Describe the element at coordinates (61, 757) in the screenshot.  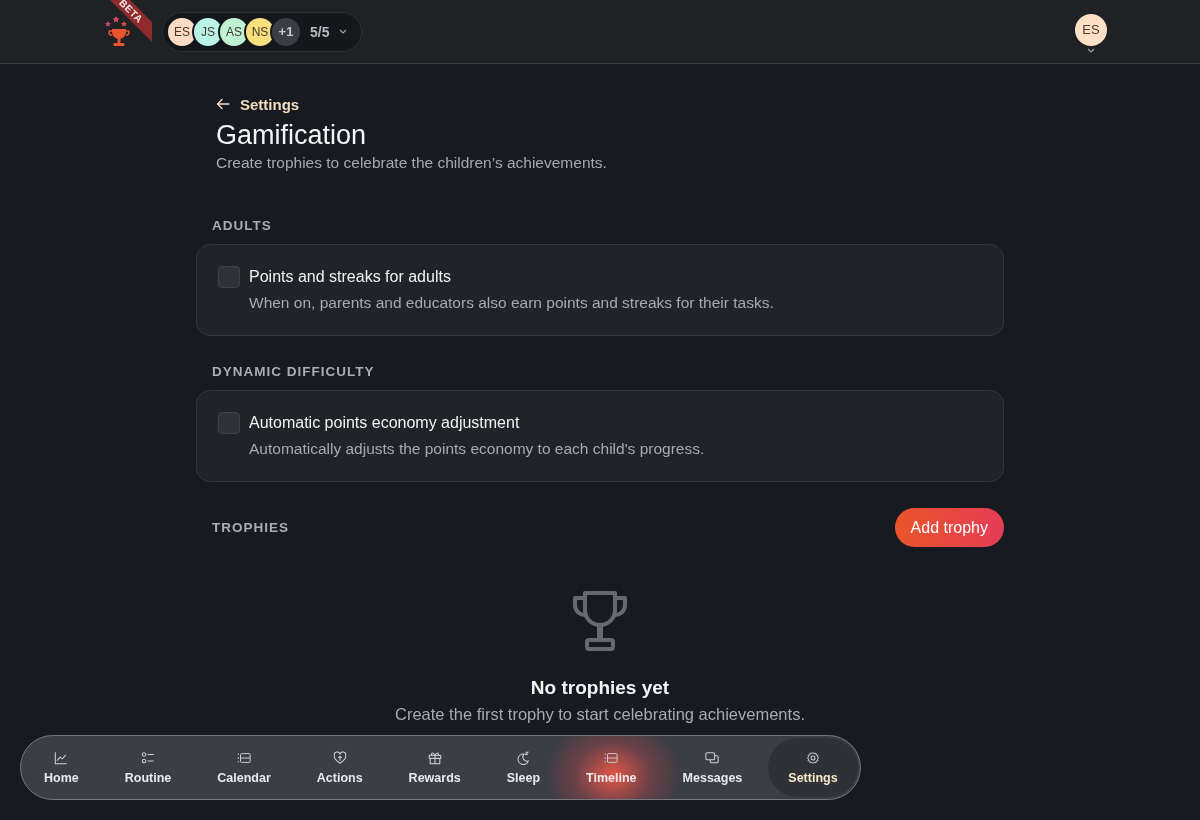
I see `chart-icon` at that location.